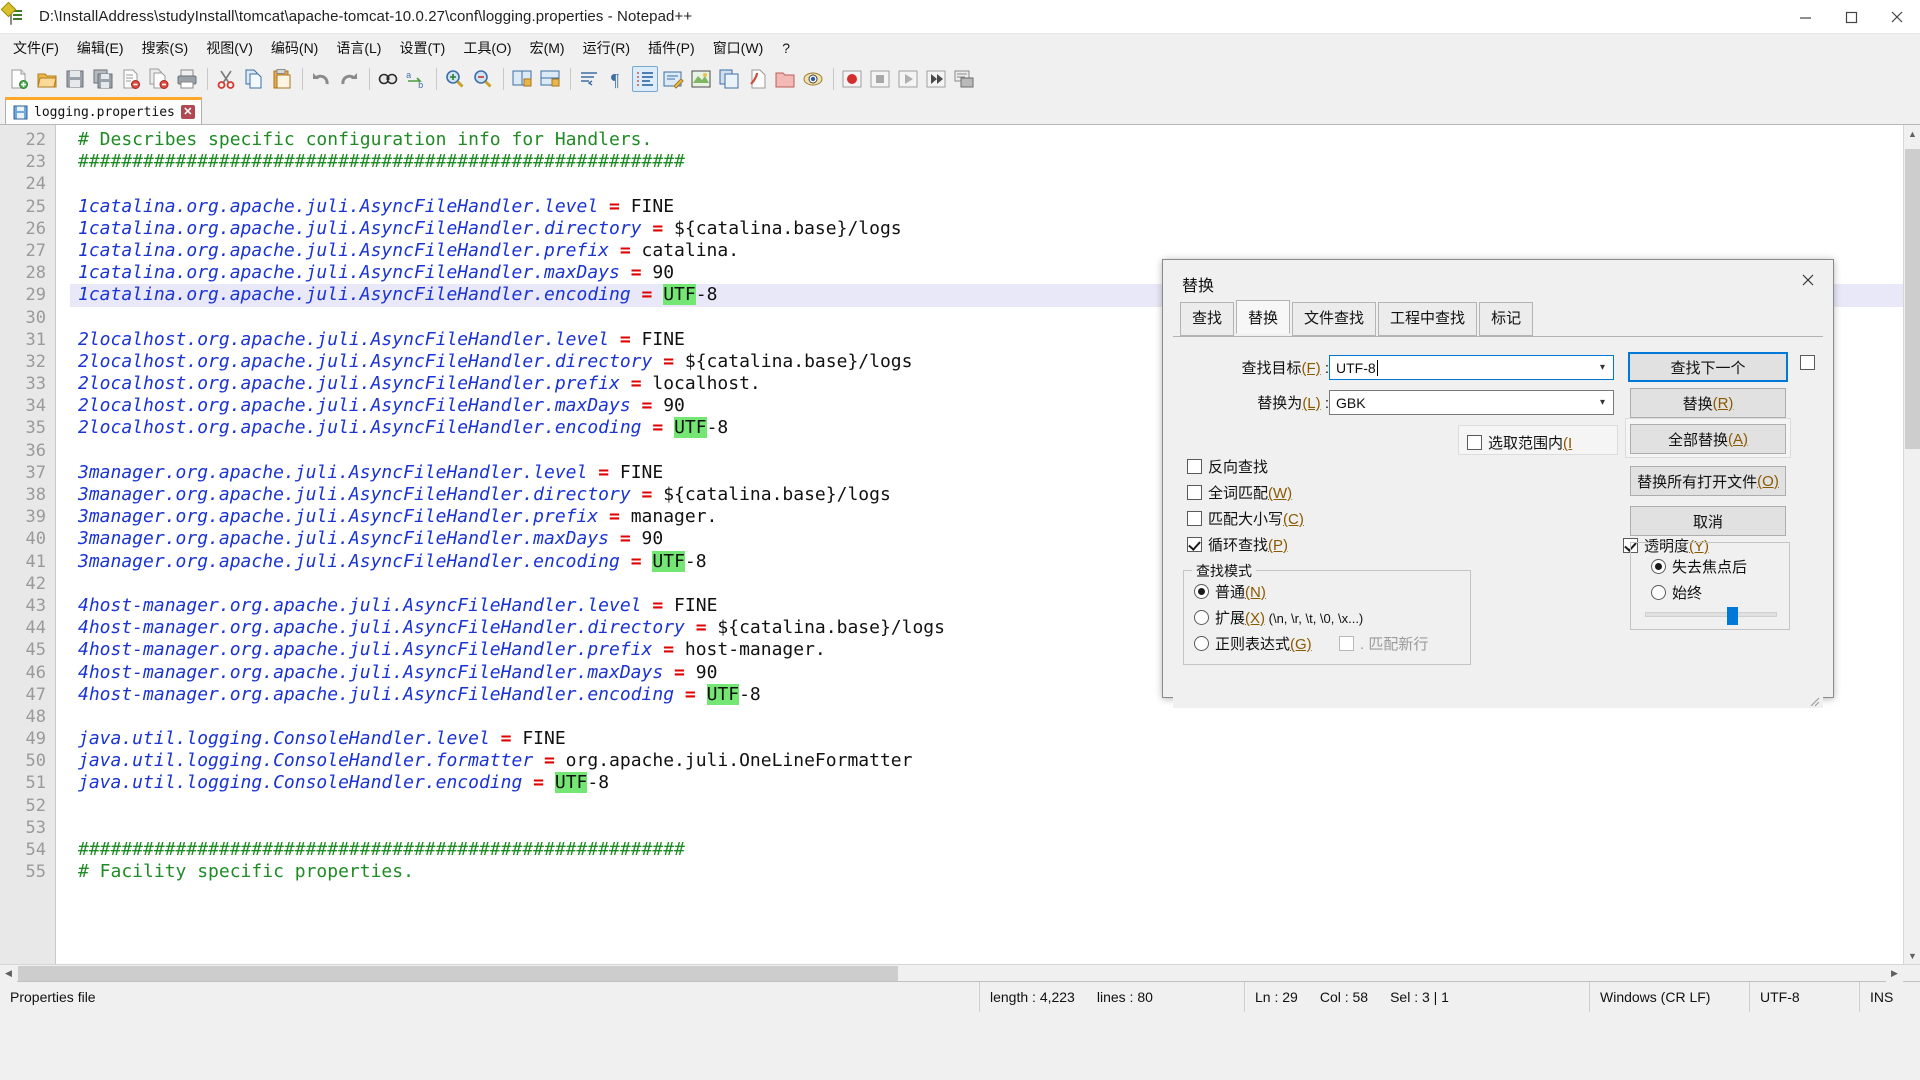 The height and width of the screenshot is (1080, 1920). I want to click on extended-radio-dot, so click(1201, 617).